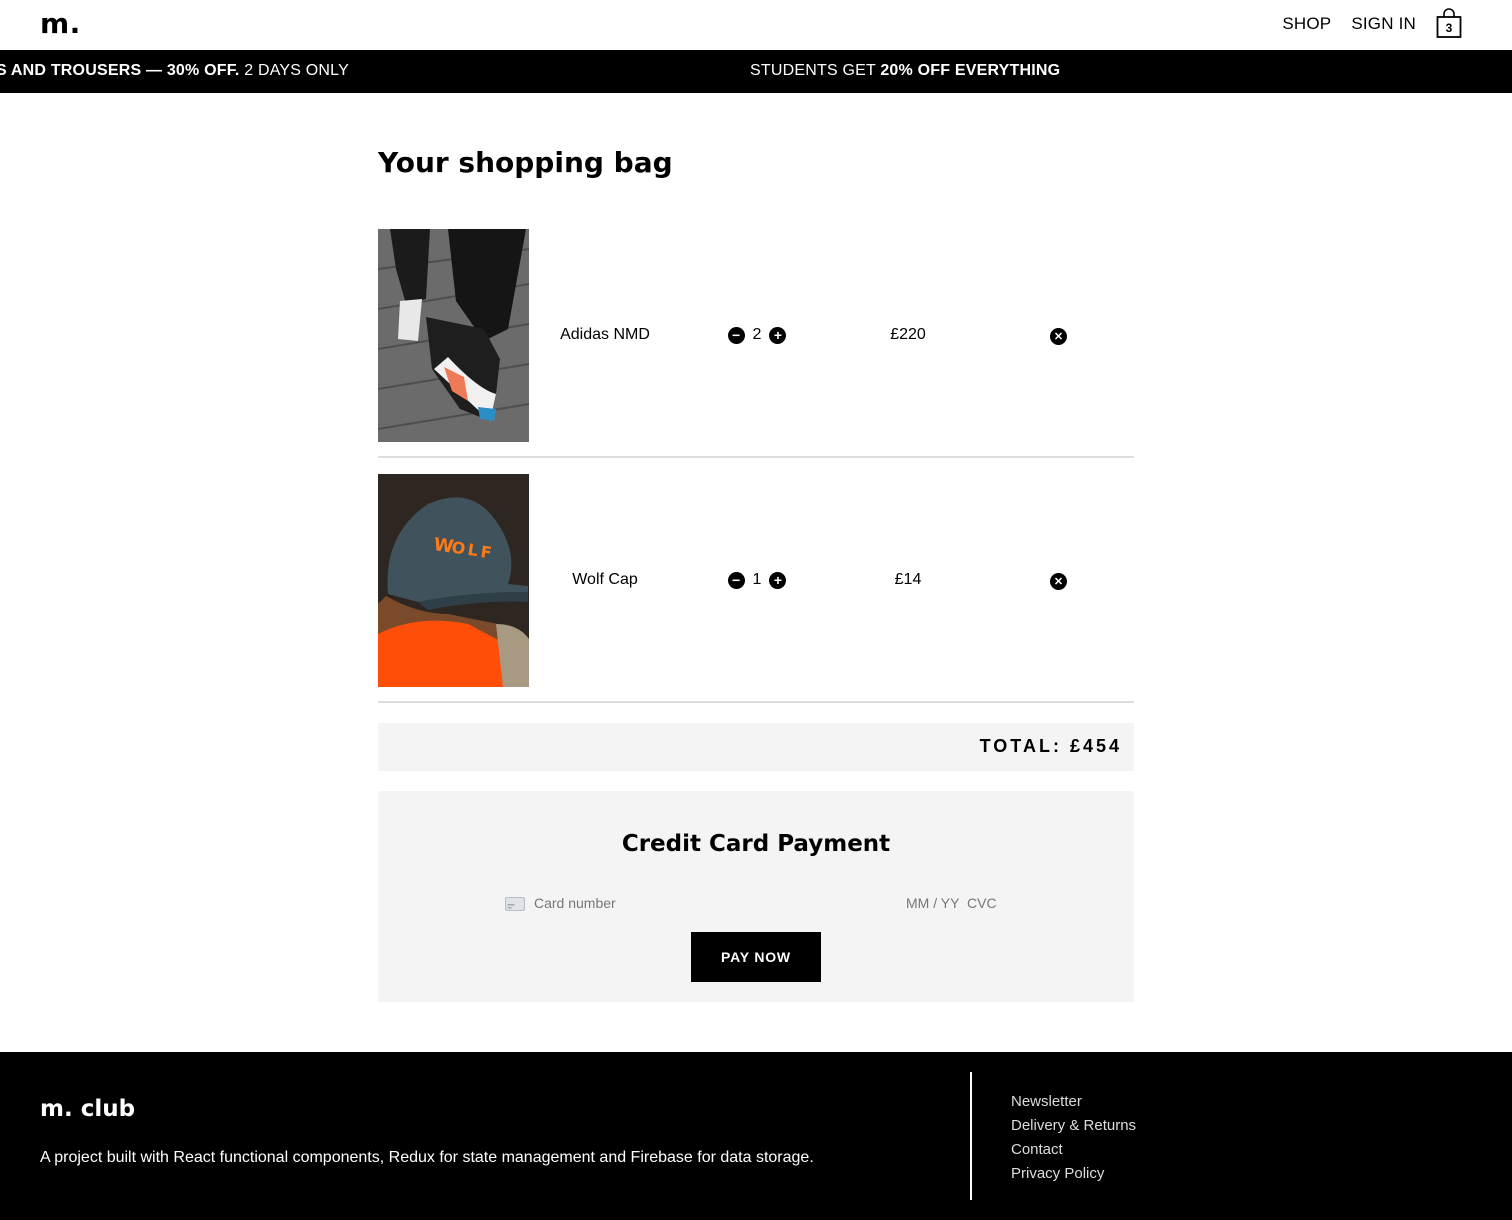 The width and height of the screenshot is (1512, 1220). I want to click on payment-title: Credit Card Payment, so click(756, 844).